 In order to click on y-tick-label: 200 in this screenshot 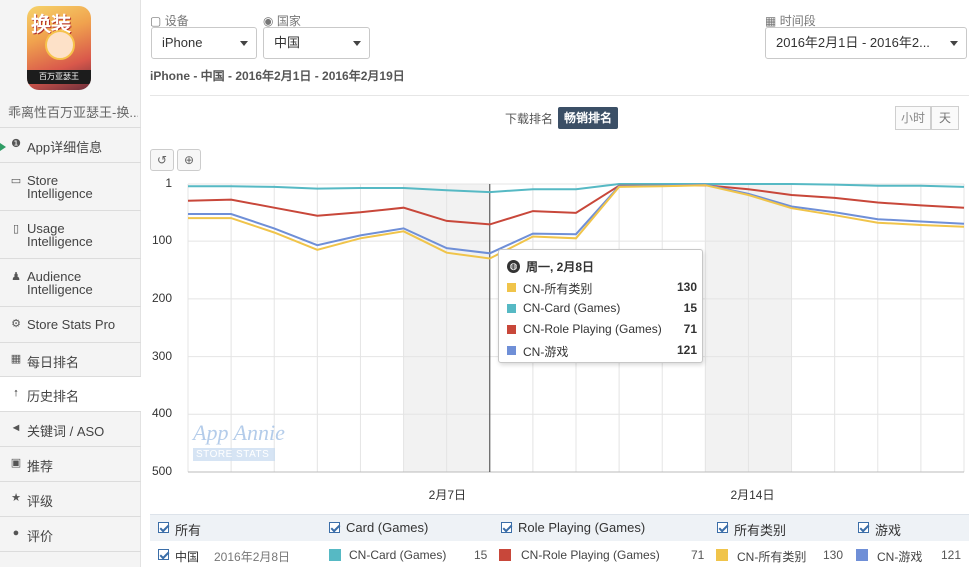, I will do `click(161, 297)`.